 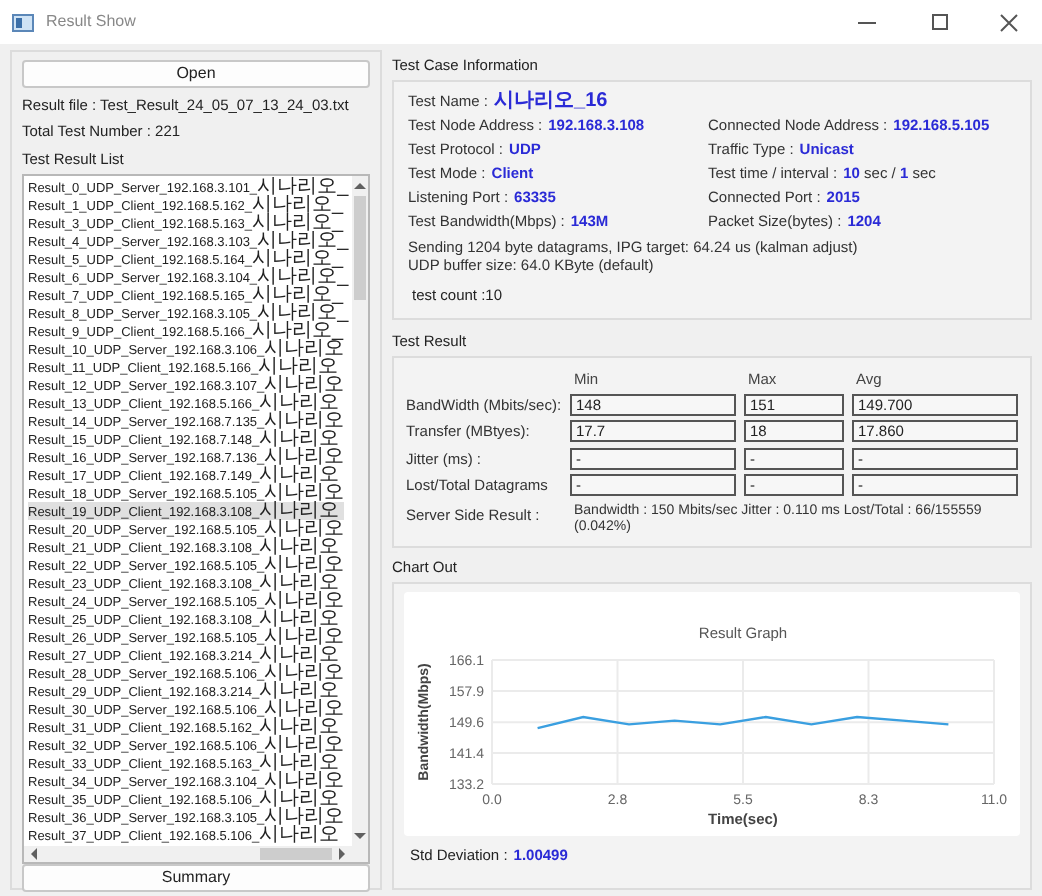 I want to click on vertical-scrollbar, so click(x=360, y=510).